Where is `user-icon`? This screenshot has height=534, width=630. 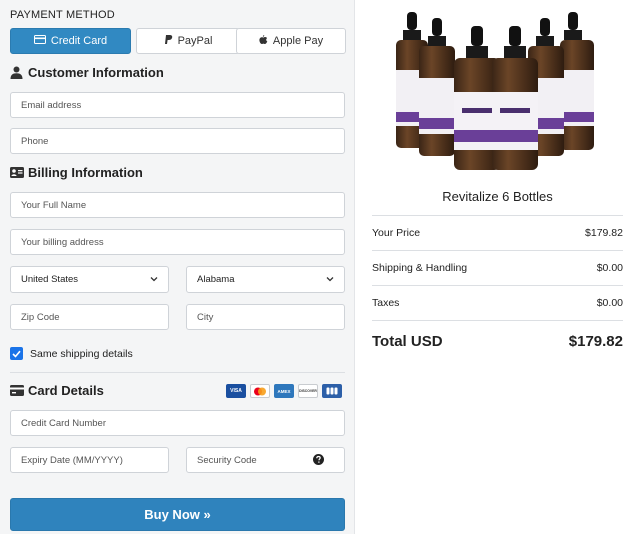 user-icon is located at coordinates (16, 72).